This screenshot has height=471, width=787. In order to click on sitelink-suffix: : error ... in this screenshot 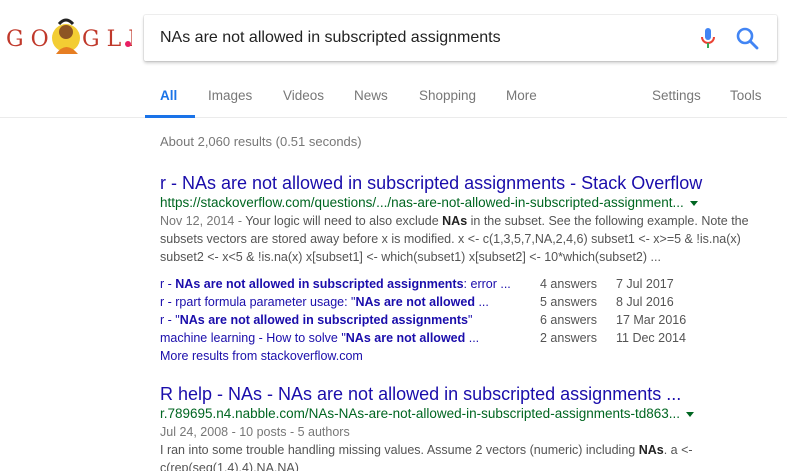, I will do `click(487, 284)`.